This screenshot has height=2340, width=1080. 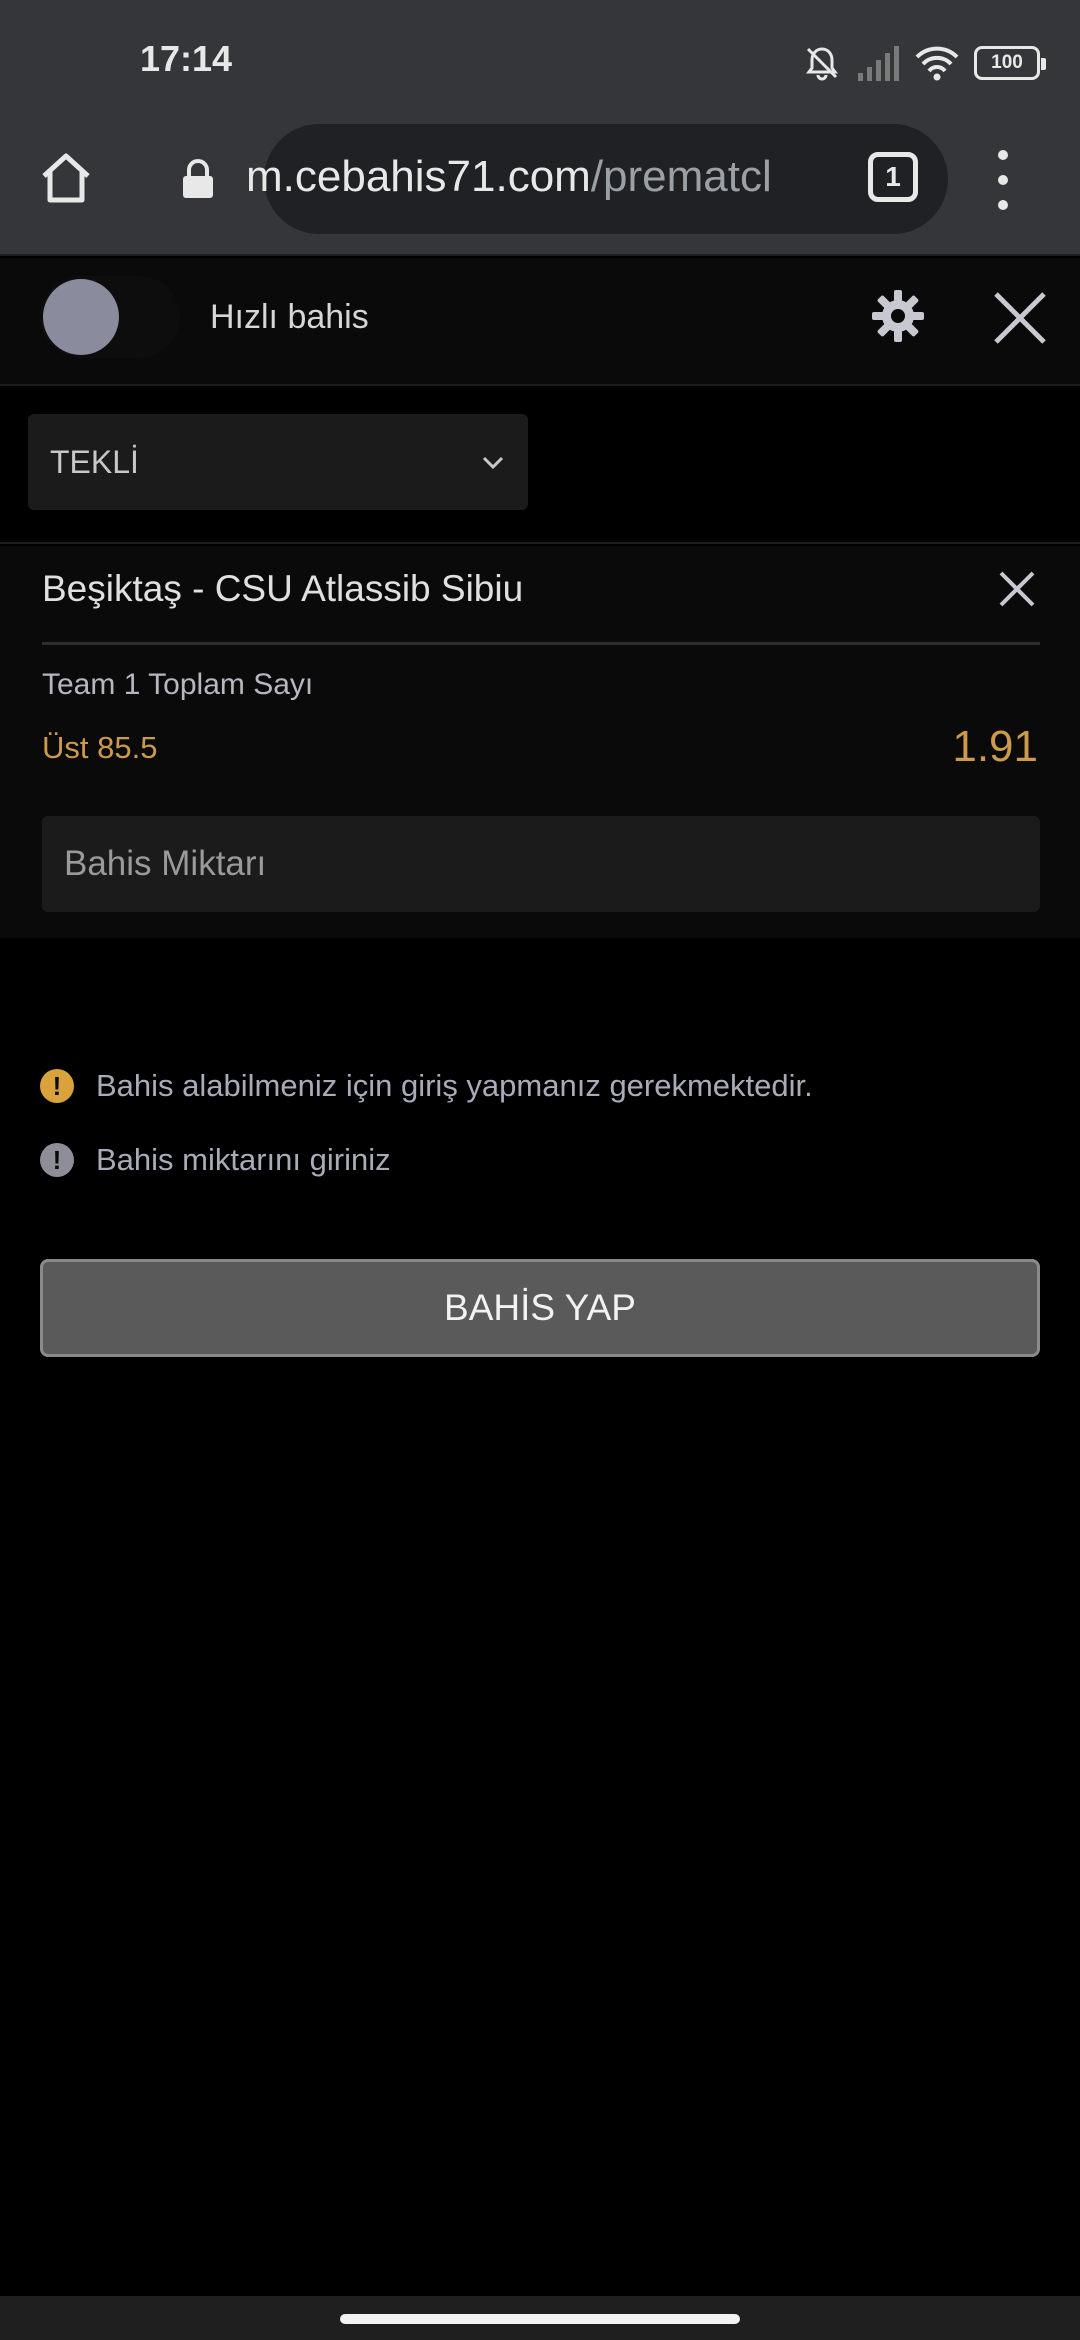 I want to click on chevron-down-icon, so click(x=493, y=463).